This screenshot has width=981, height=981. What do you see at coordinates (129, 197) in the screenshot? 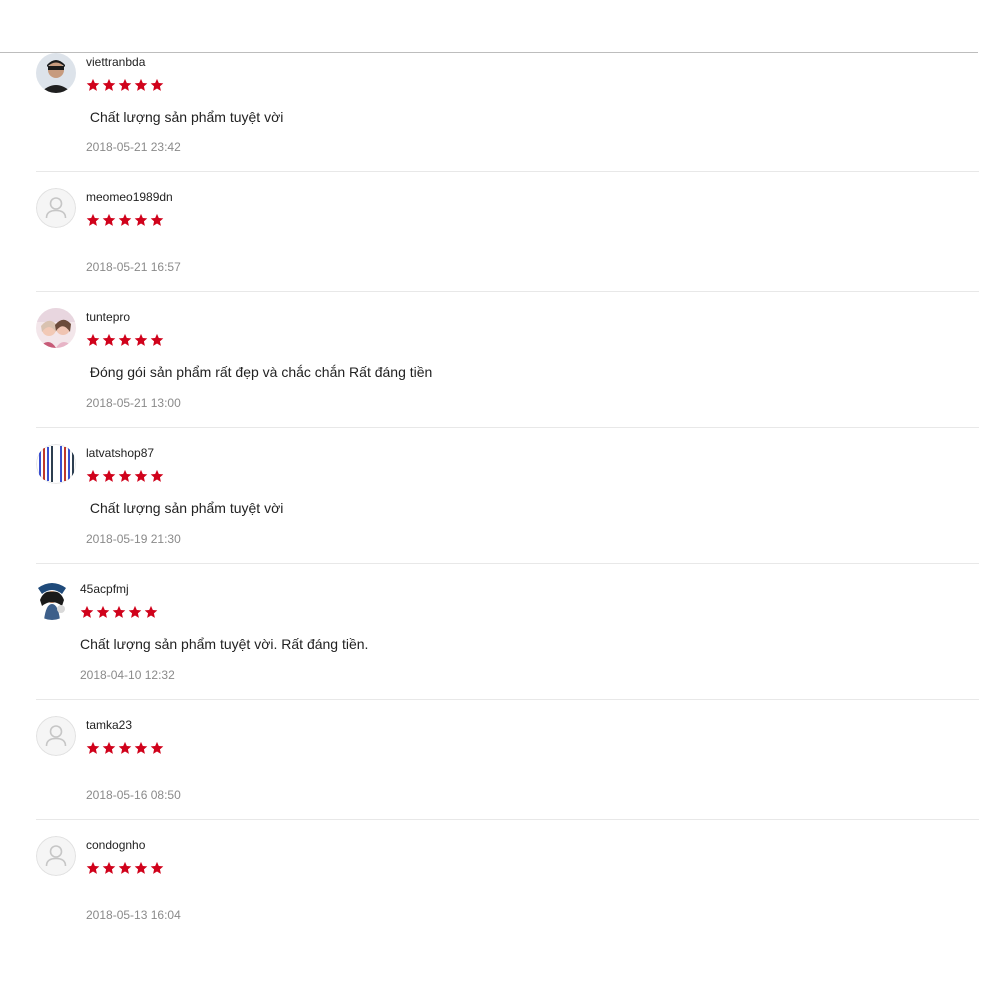
I see `review-username: meomeo1989dn` at bounding box center [129, 197].